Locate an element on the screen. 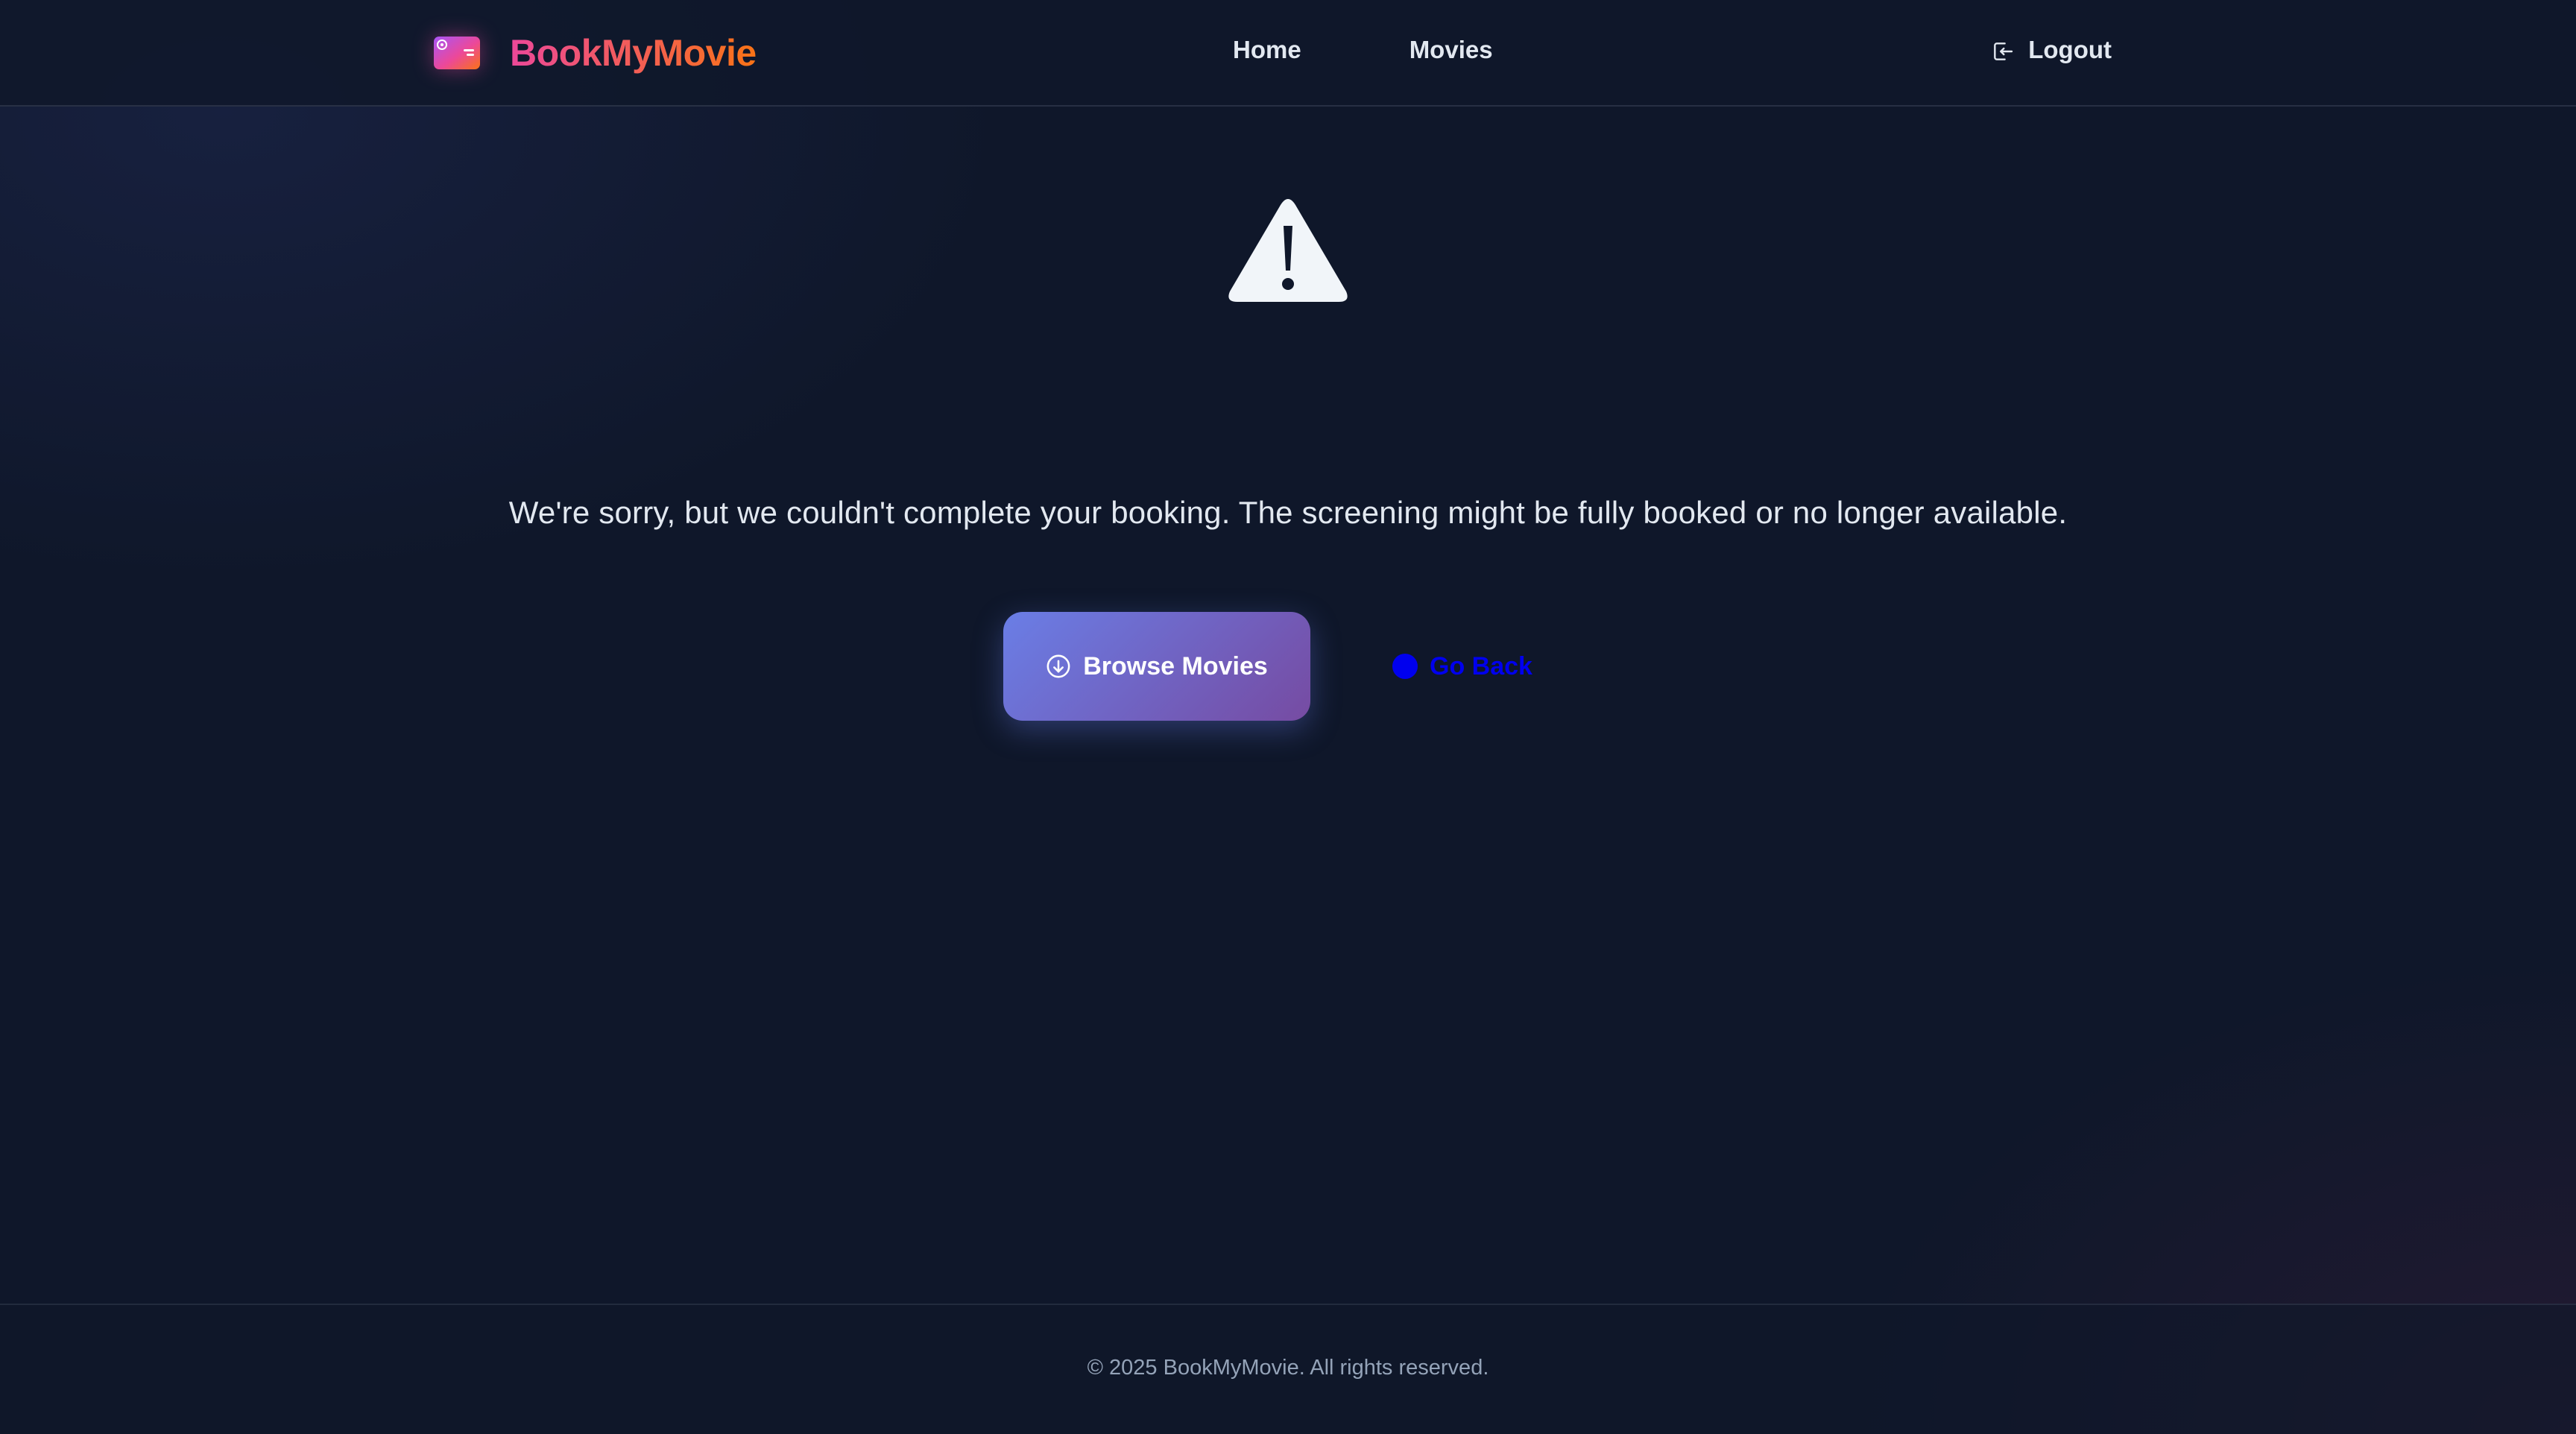 The image size is (2576, 1434). copyright-text: © 2025 BookMyMovie. All rights reserved. is located at coordinates (1288, 1368).